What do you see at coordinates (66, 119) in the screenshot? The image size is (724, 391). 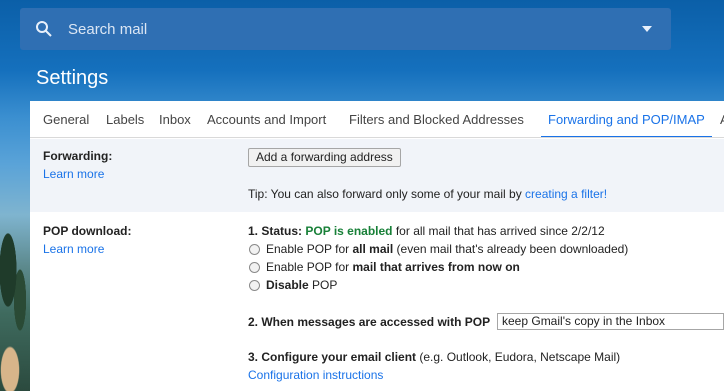 I see `tab-general: General` at bounding box center [66, 119].